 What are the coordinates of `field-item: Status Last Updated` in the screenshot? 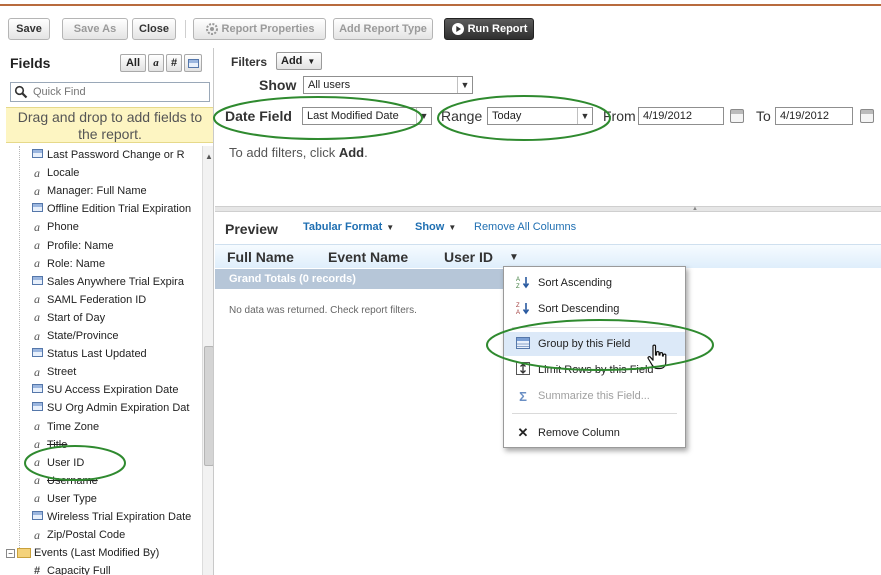 It's located at (116, 354).